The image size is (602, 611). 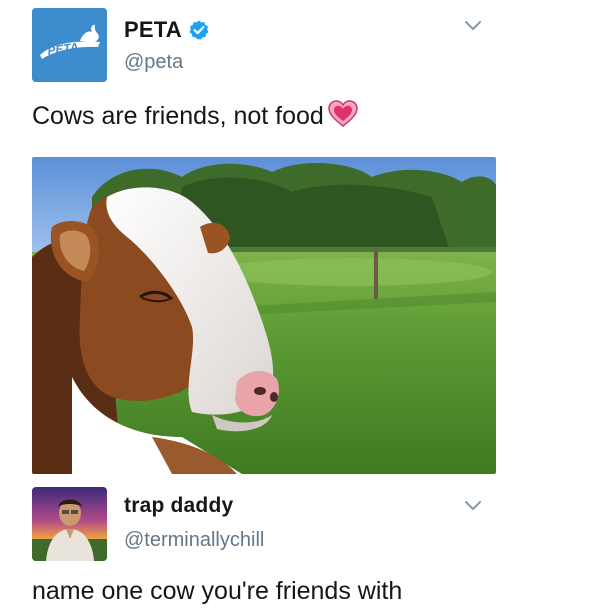 I want to click on peta-avatar: PETA, so click(x=69, y=45).